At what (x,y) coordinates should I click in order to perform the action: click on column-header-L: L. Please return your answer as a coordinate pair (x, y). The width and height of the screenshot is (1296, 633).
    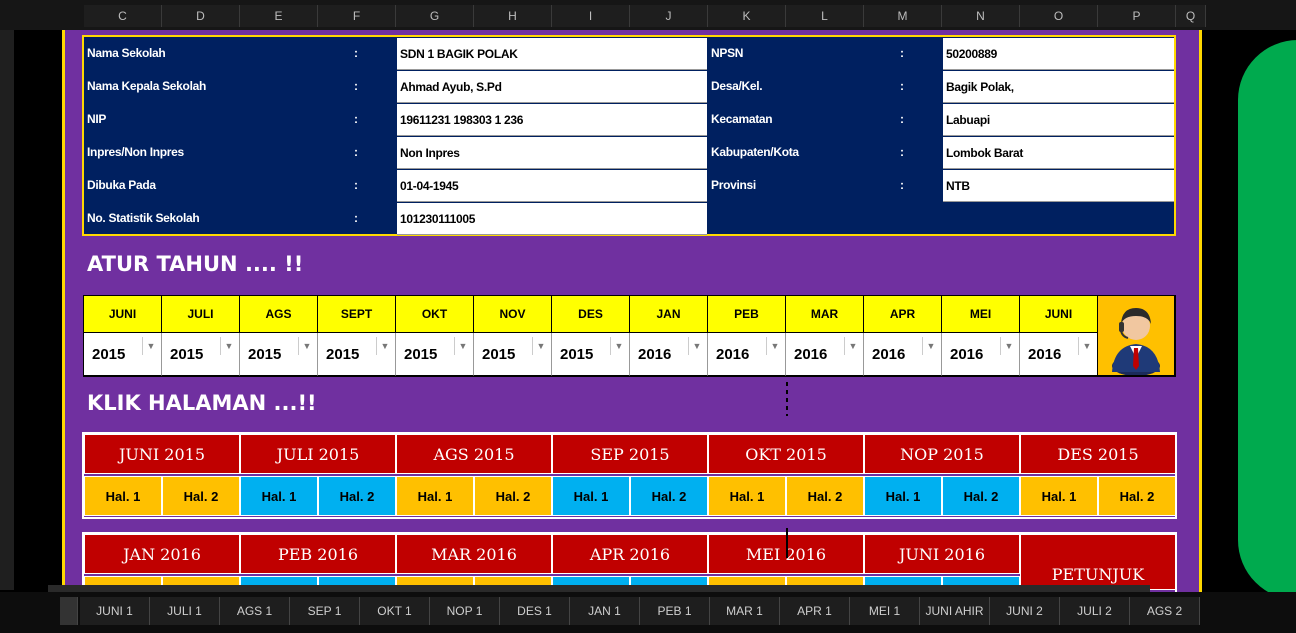
    Looking at the image, I should click on (825, 16).